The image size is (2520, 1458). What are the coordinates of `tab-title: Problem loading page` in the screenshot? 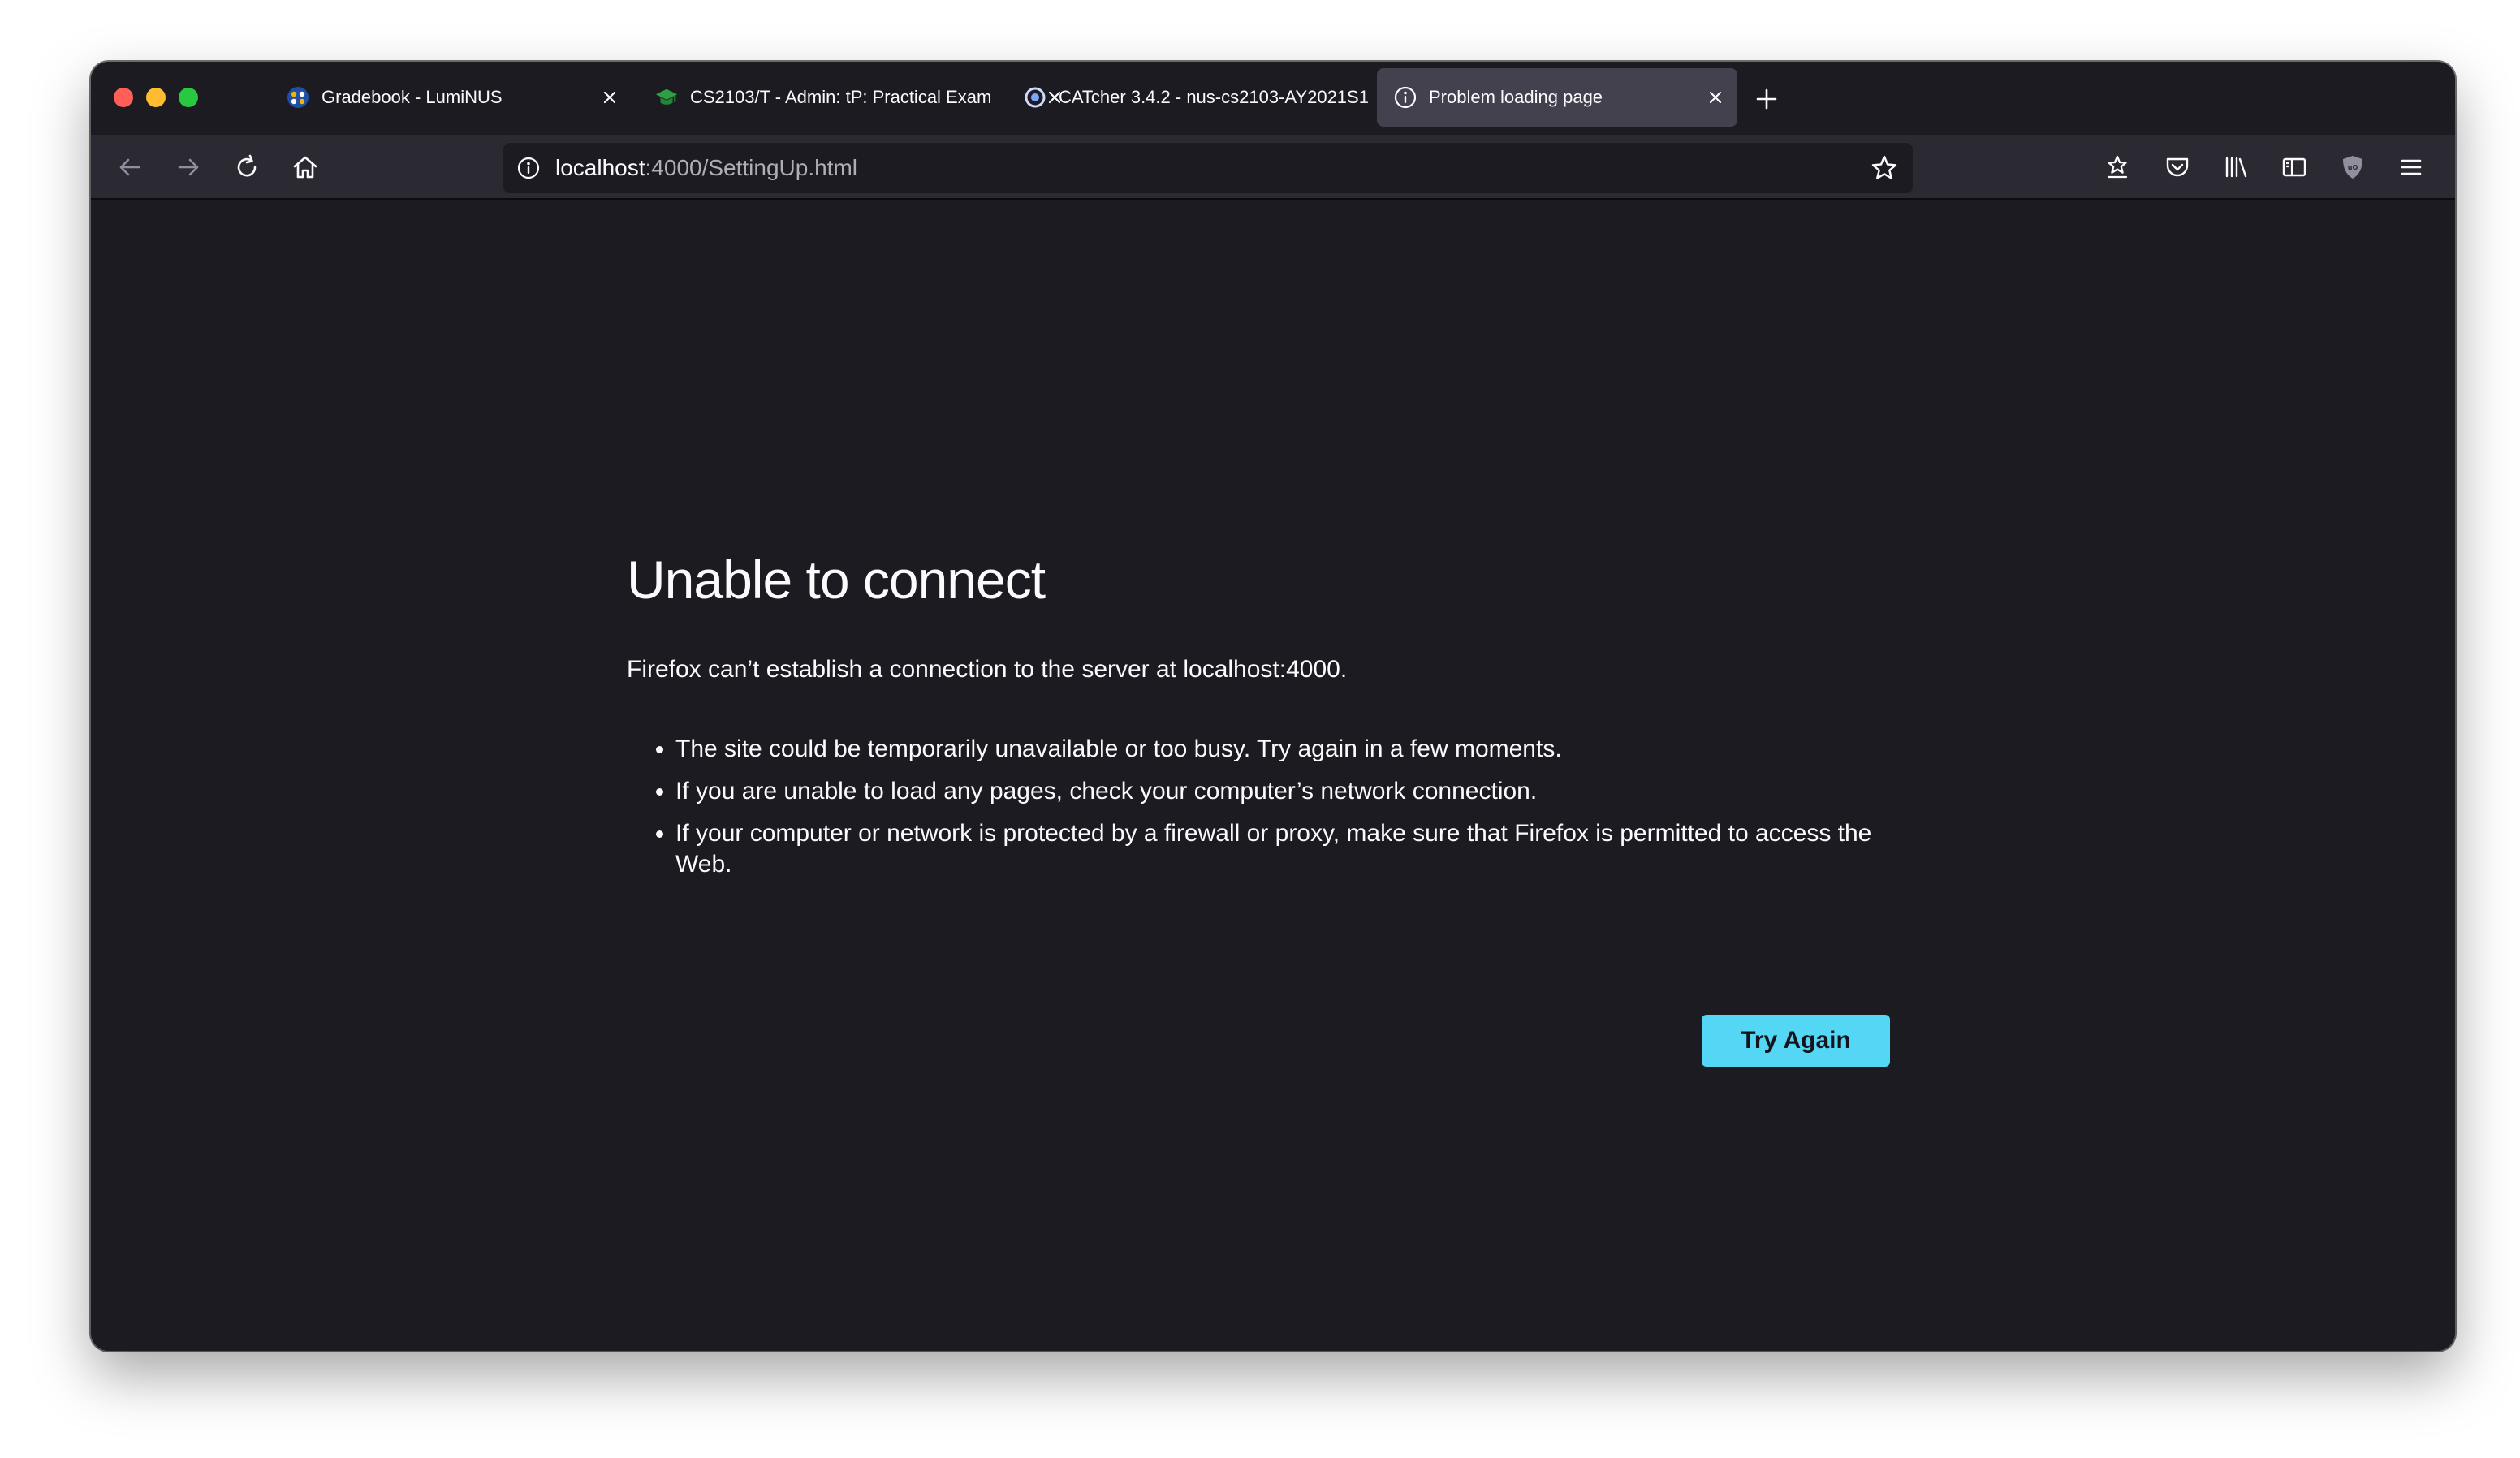 It's located at (1516, 97).